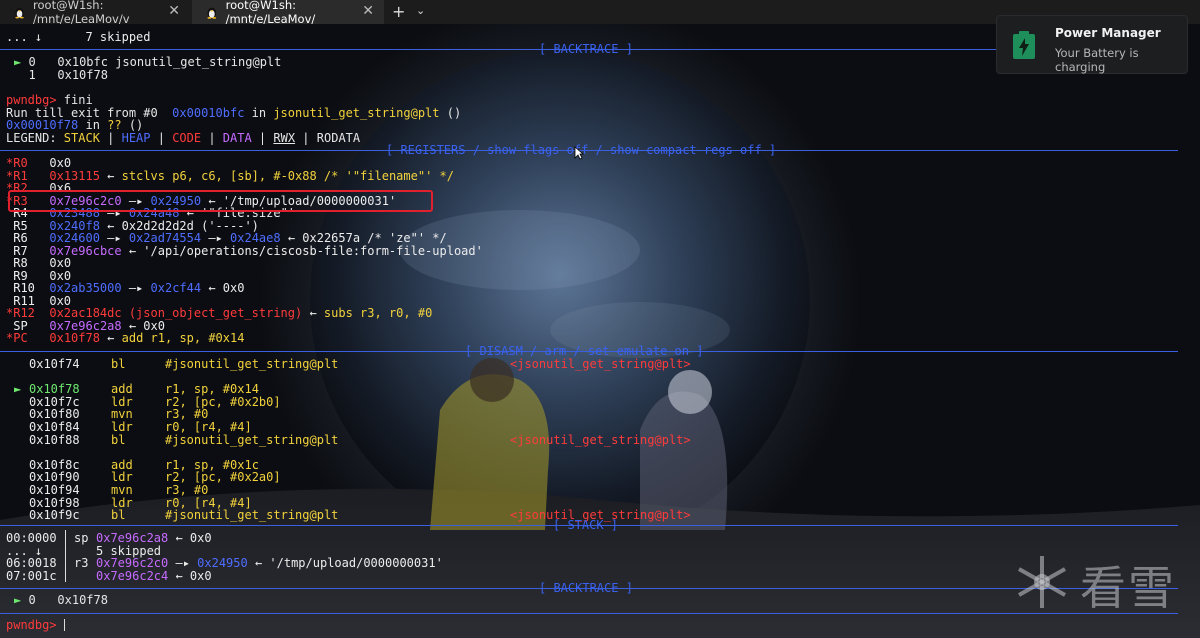 The image size is (1200, 638). I want to click on section-rule-stack: [ STACK ], so click(589, 525).